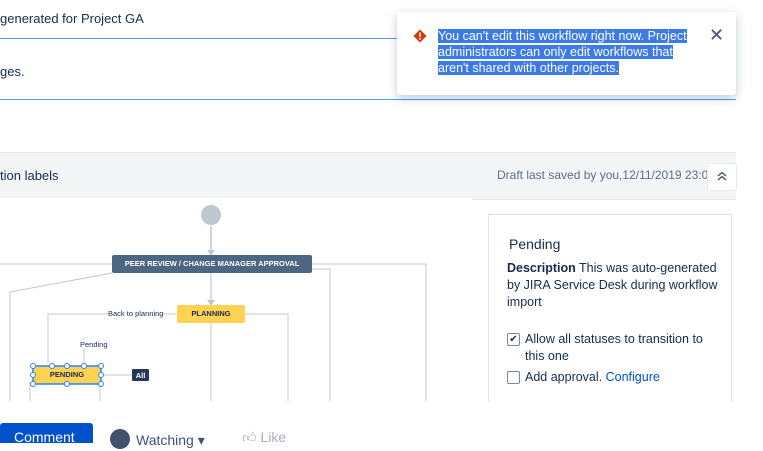  I want to click on collapse-panel-button, so click(722, 177).